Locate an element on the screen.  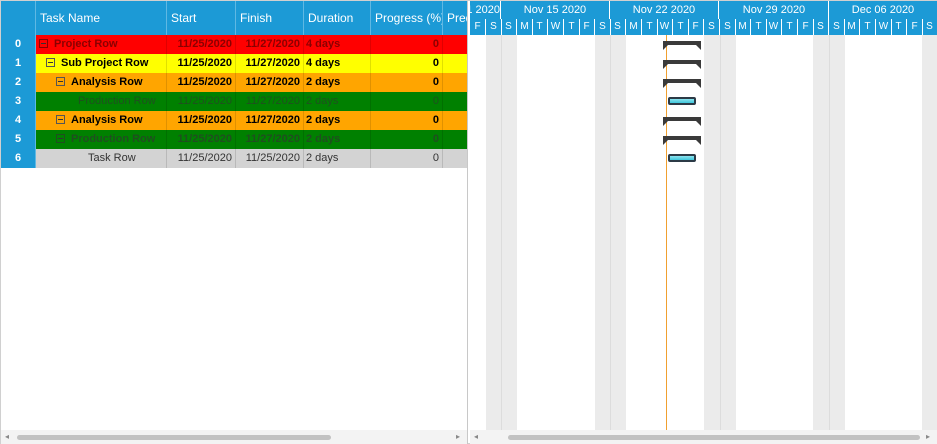
grid-horizontal-scrollbar: ◂ ▸ is located at coordinates (234, 437).